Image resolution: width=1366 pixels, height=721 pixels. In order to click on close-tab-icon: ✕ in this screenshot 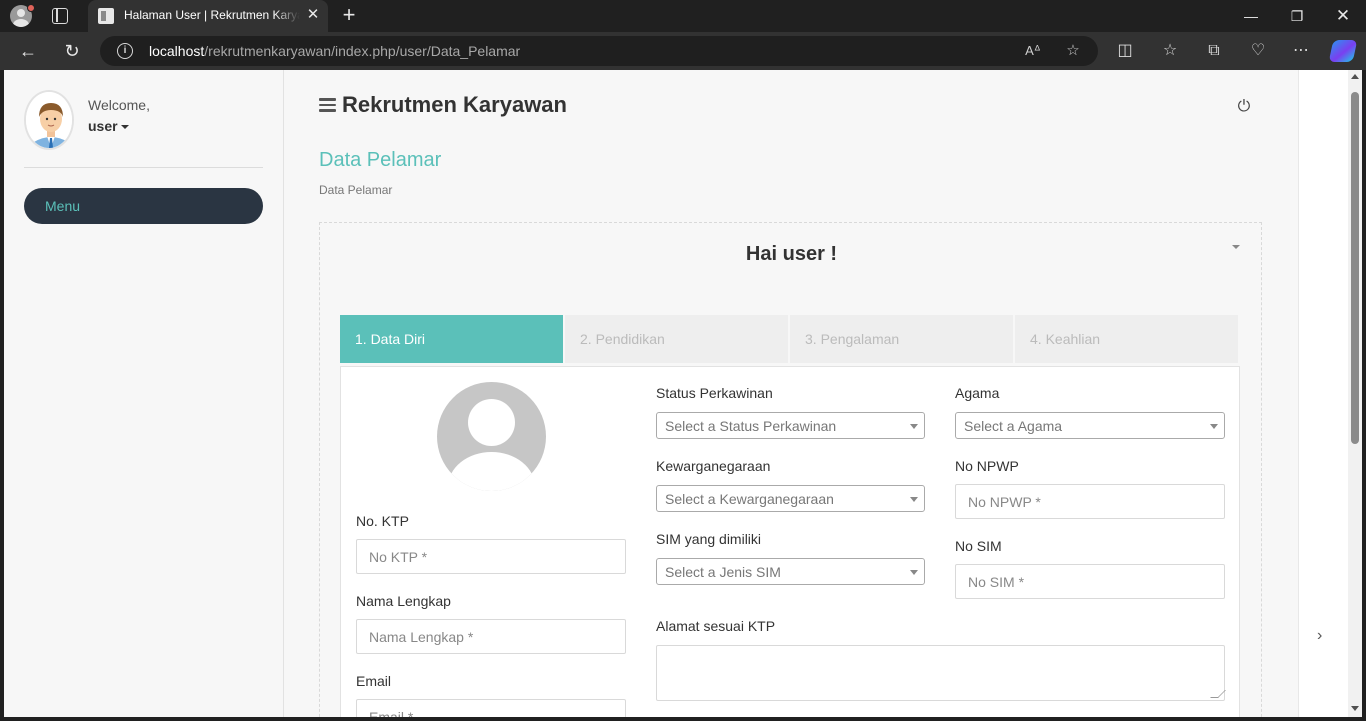, I will do `click(313, 15)`.